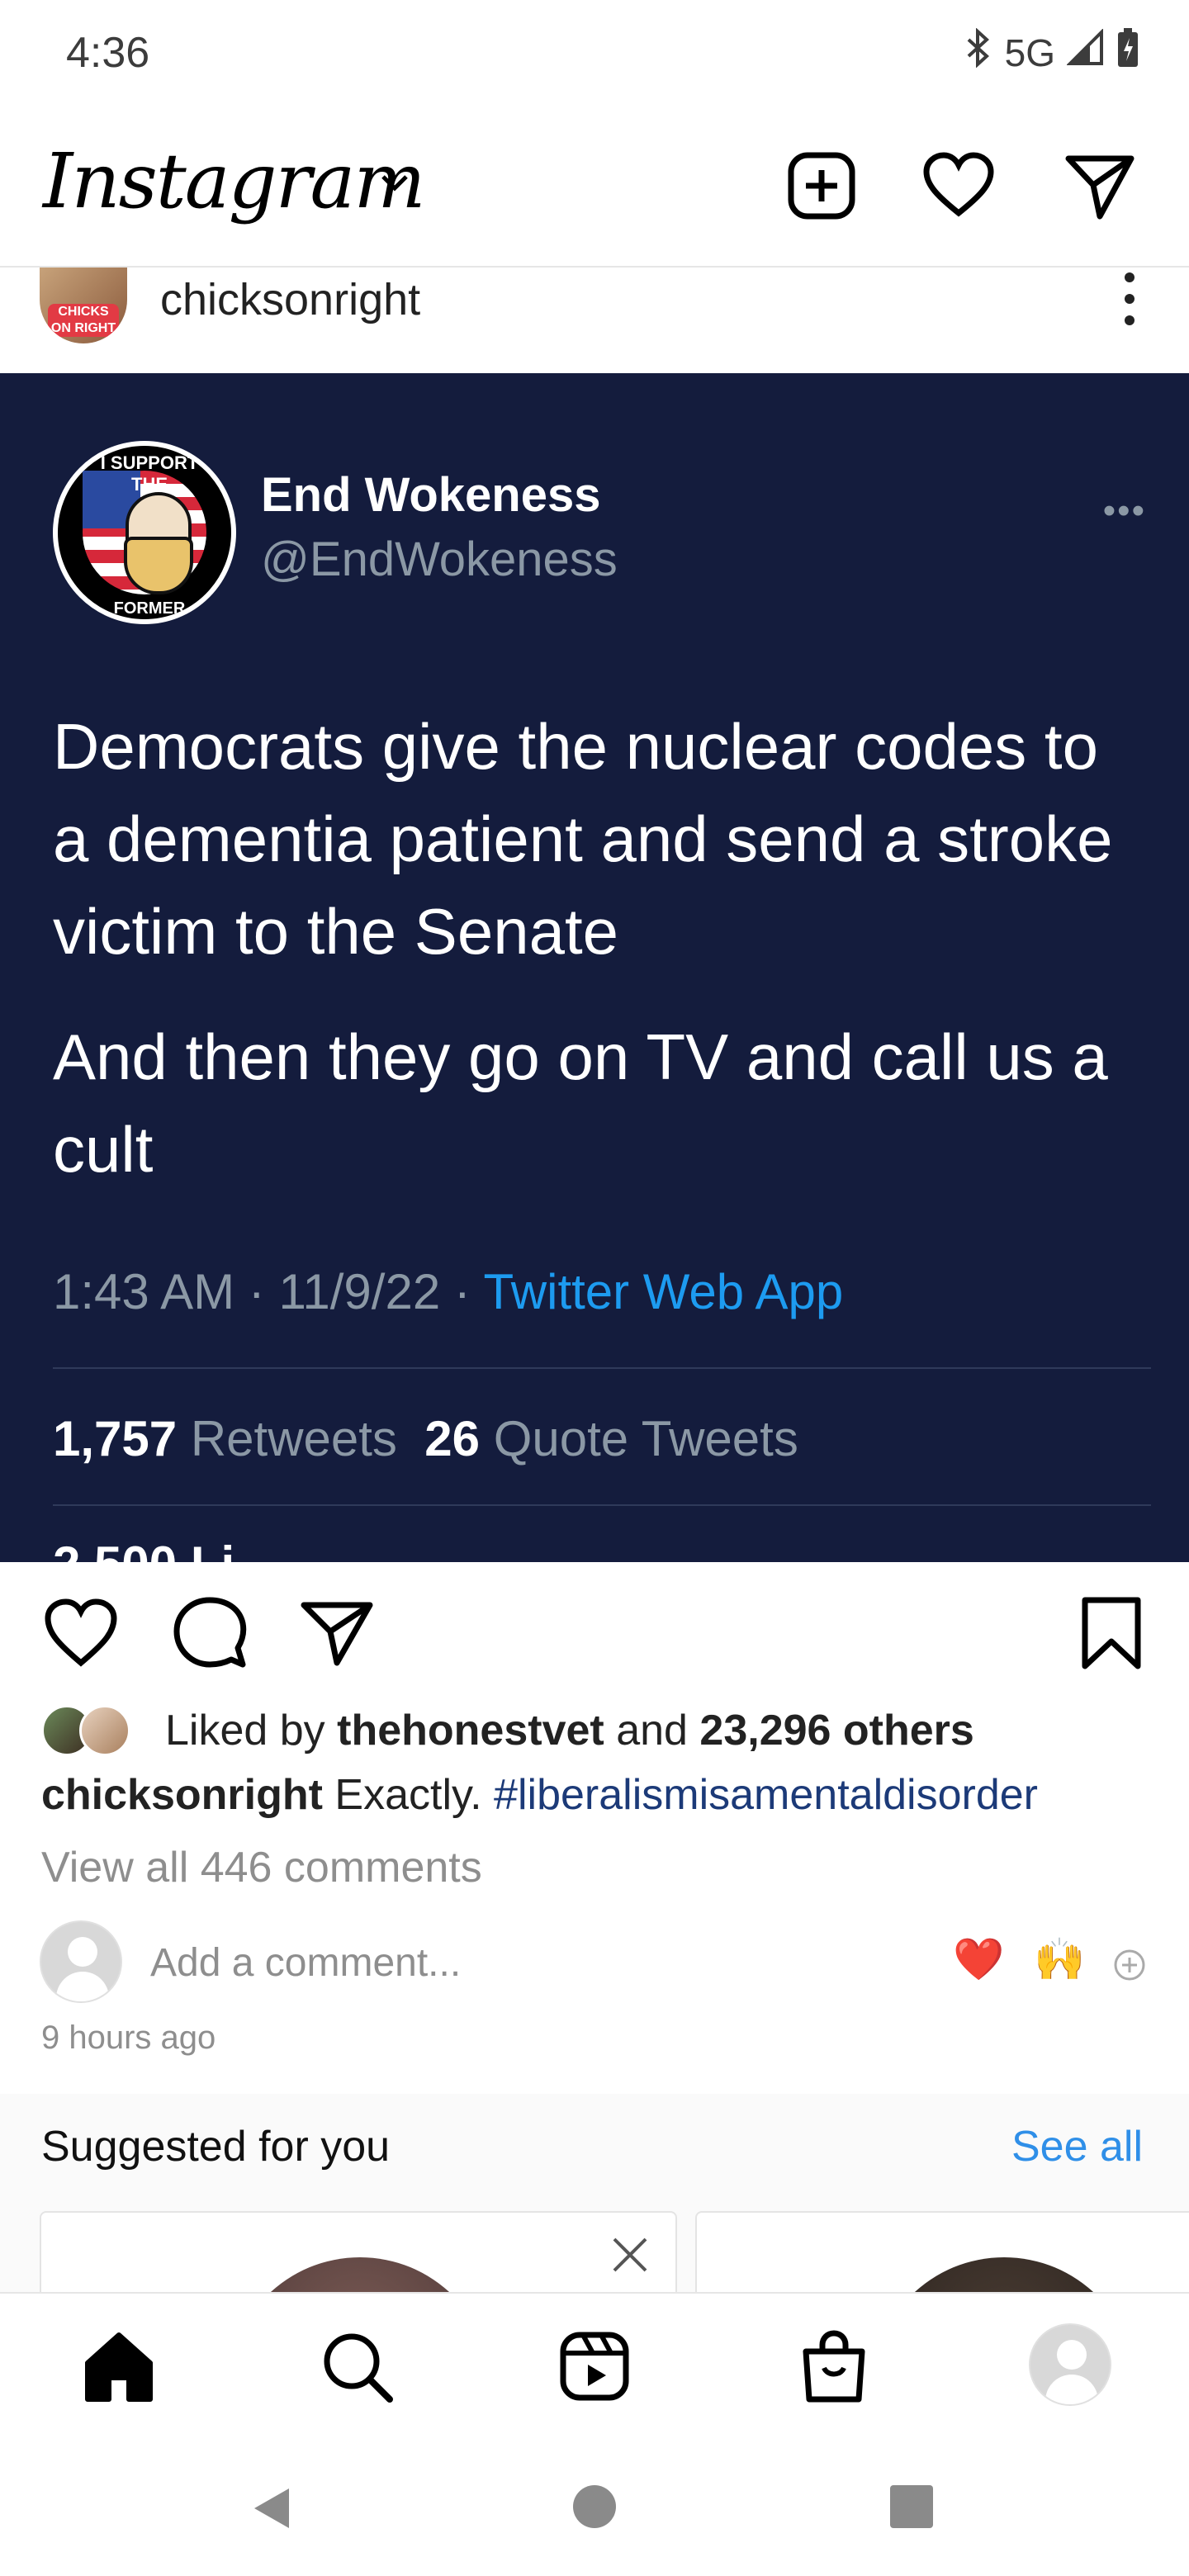 The image size is (1189, 2576). What do you see at coordinates (337, 1633) in the screenshot?
I see `share-icon` at bounding box center [337, 1633].